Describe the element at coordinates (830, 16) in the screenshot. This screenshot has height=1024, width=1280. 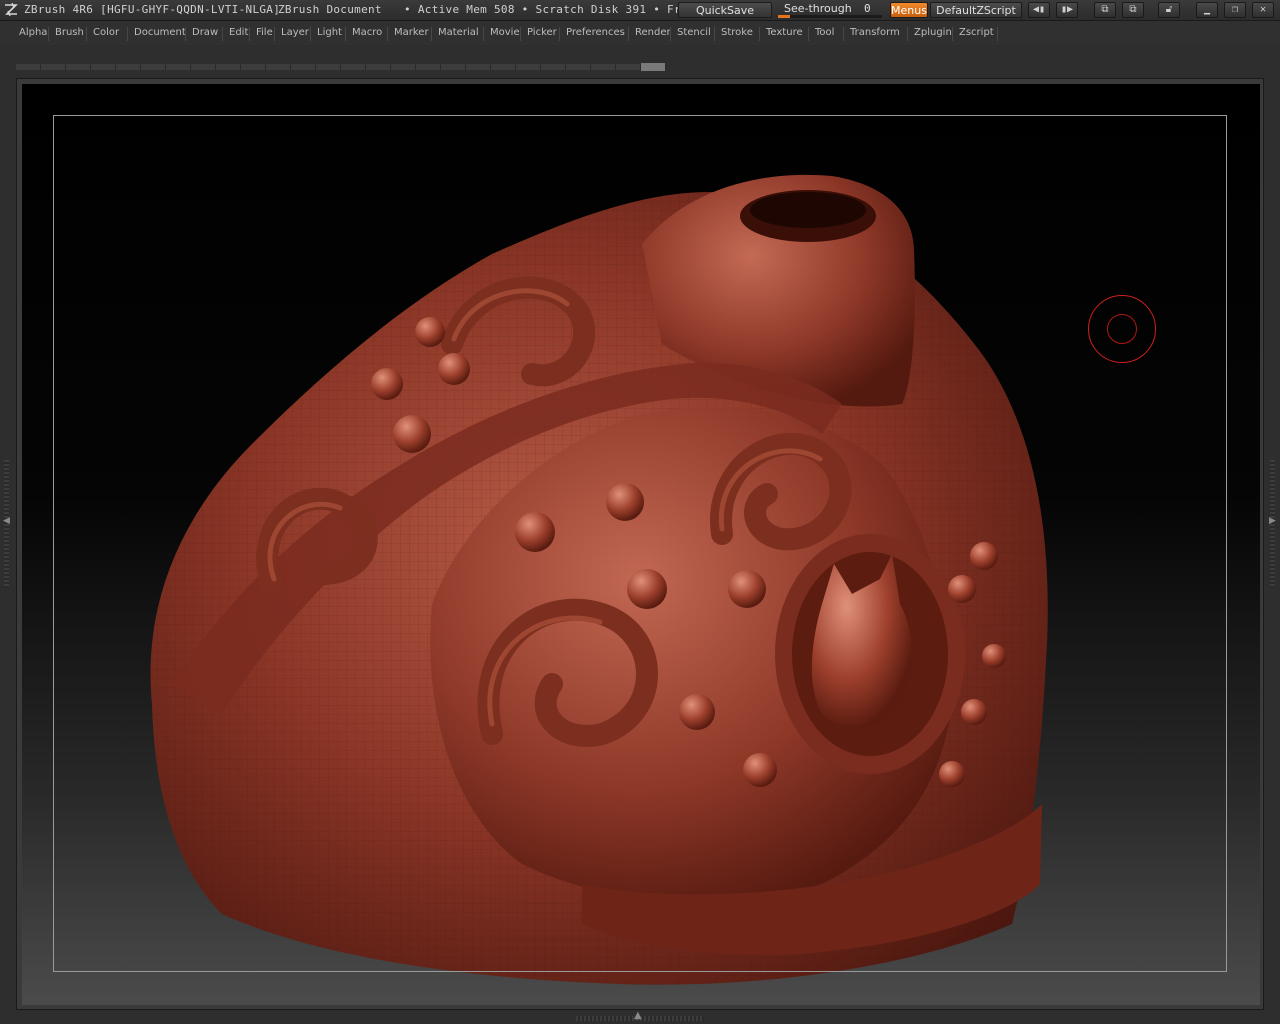
I see `see-through-track` at that location.